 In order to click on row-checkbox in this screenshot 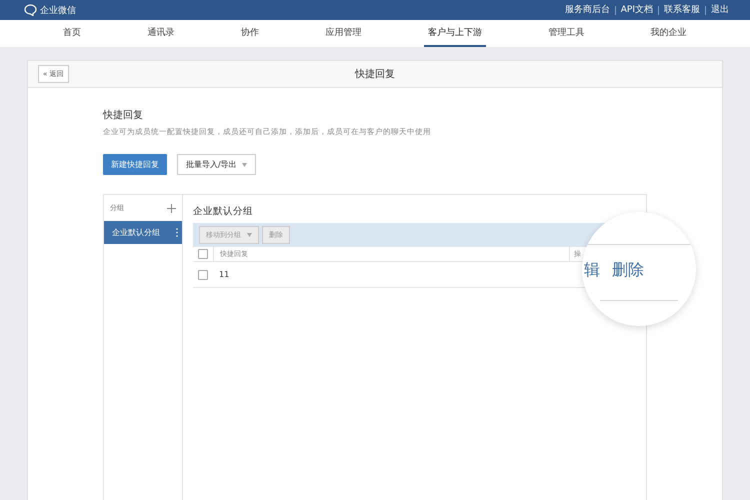, I will do `click(203, 275)`.